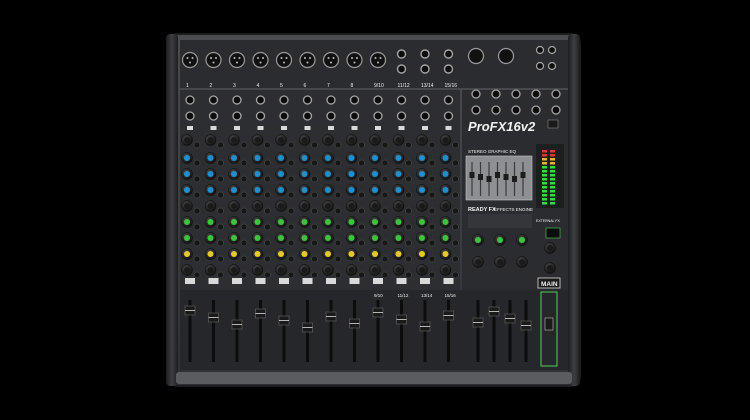 This screenshot has width=750, height=420. What do you see at coordinates (451, 86) in the screenshot?
I see `channel-number-label: 15/16` at bounding box center [451, 86].